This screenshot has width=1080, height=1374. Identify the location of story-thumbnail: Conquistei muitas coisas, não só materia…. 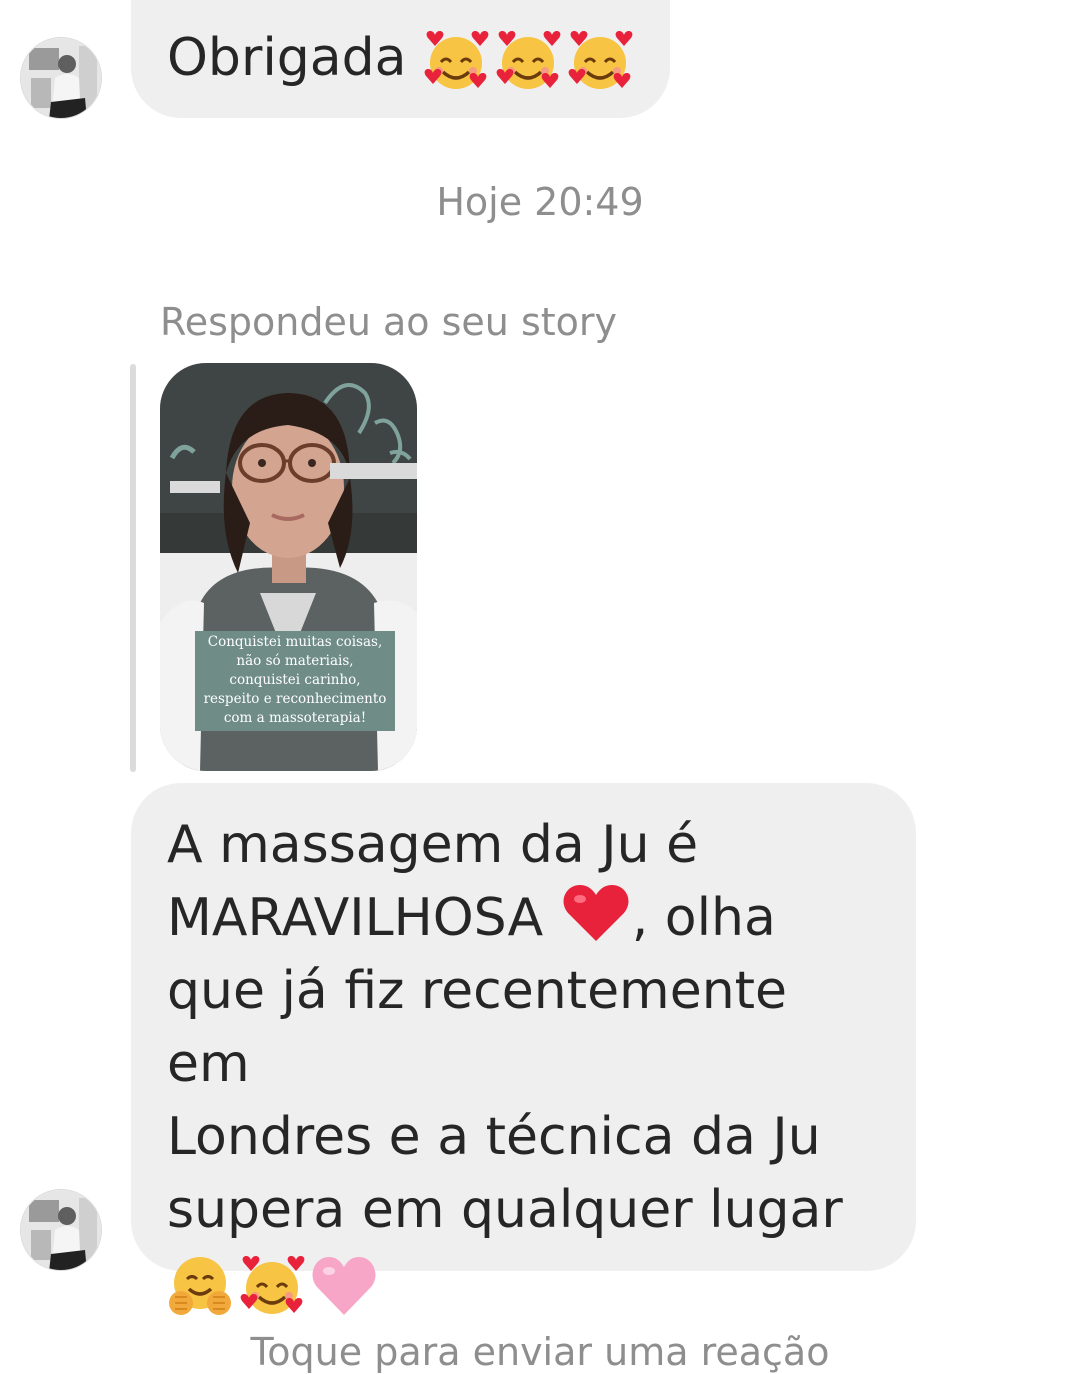
(288, 567).